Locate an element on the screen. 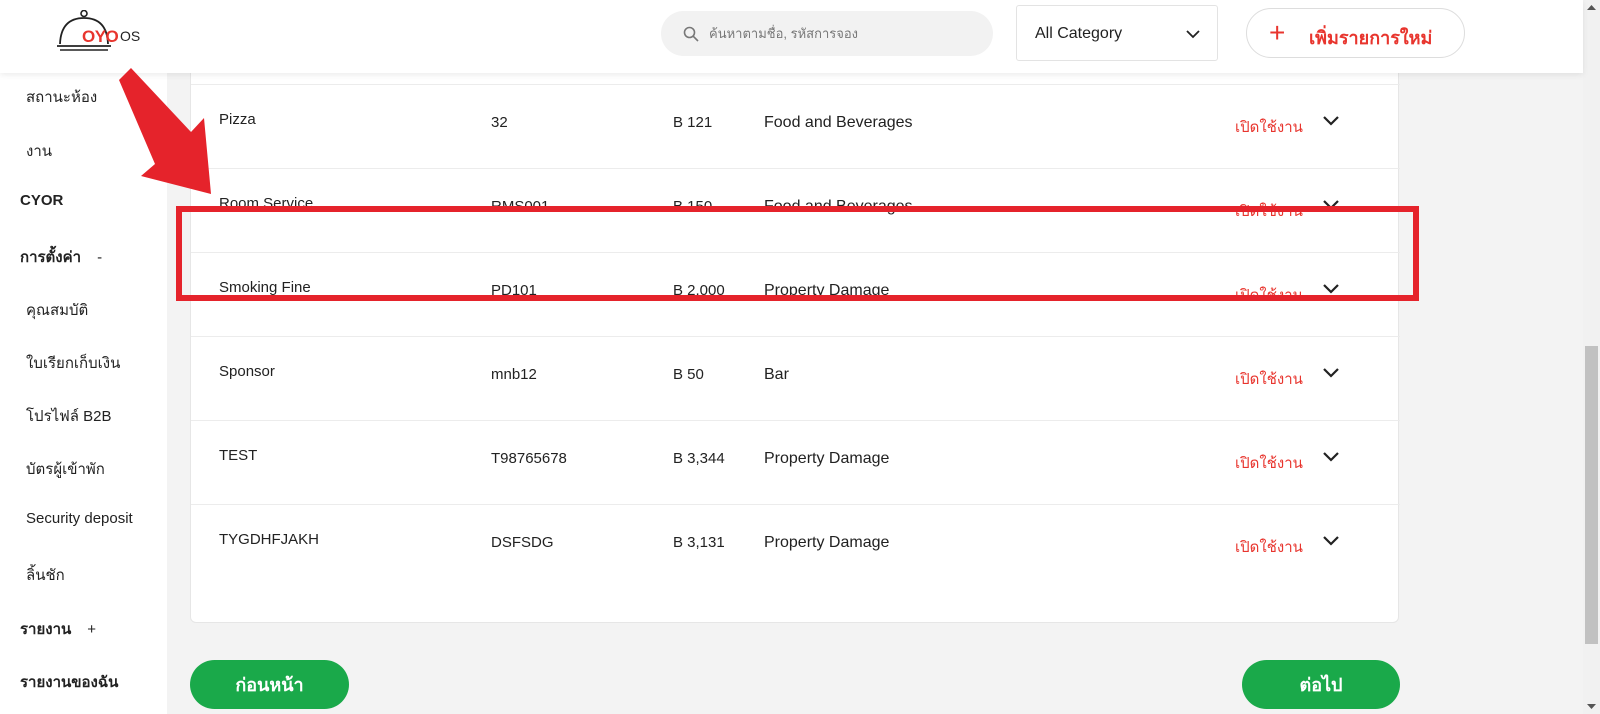 The height and width of the screenshot is (714, 1600). item-code: mnb12 is located at coordinates (514, 374).